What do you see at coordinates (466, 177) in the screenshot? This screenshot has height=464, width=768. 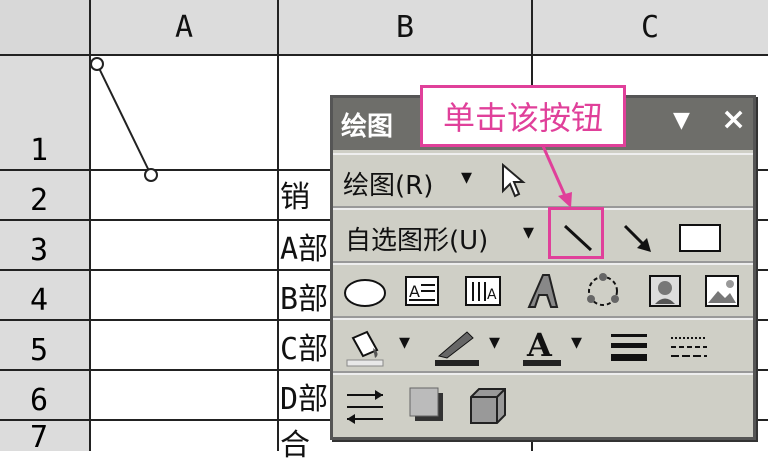 I see `draw-menu-arrow-icon: ▾` at bounding box center [466, 177].